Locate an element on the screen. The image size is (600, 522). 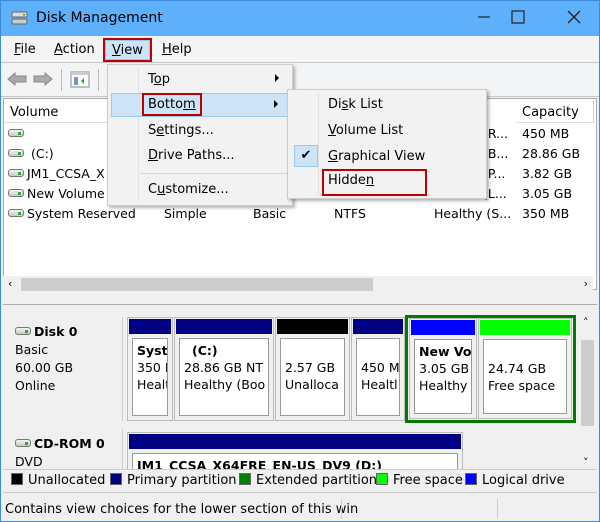
vertical-scrollbar: ˄ ˅ is located at coordinates (587, 393).